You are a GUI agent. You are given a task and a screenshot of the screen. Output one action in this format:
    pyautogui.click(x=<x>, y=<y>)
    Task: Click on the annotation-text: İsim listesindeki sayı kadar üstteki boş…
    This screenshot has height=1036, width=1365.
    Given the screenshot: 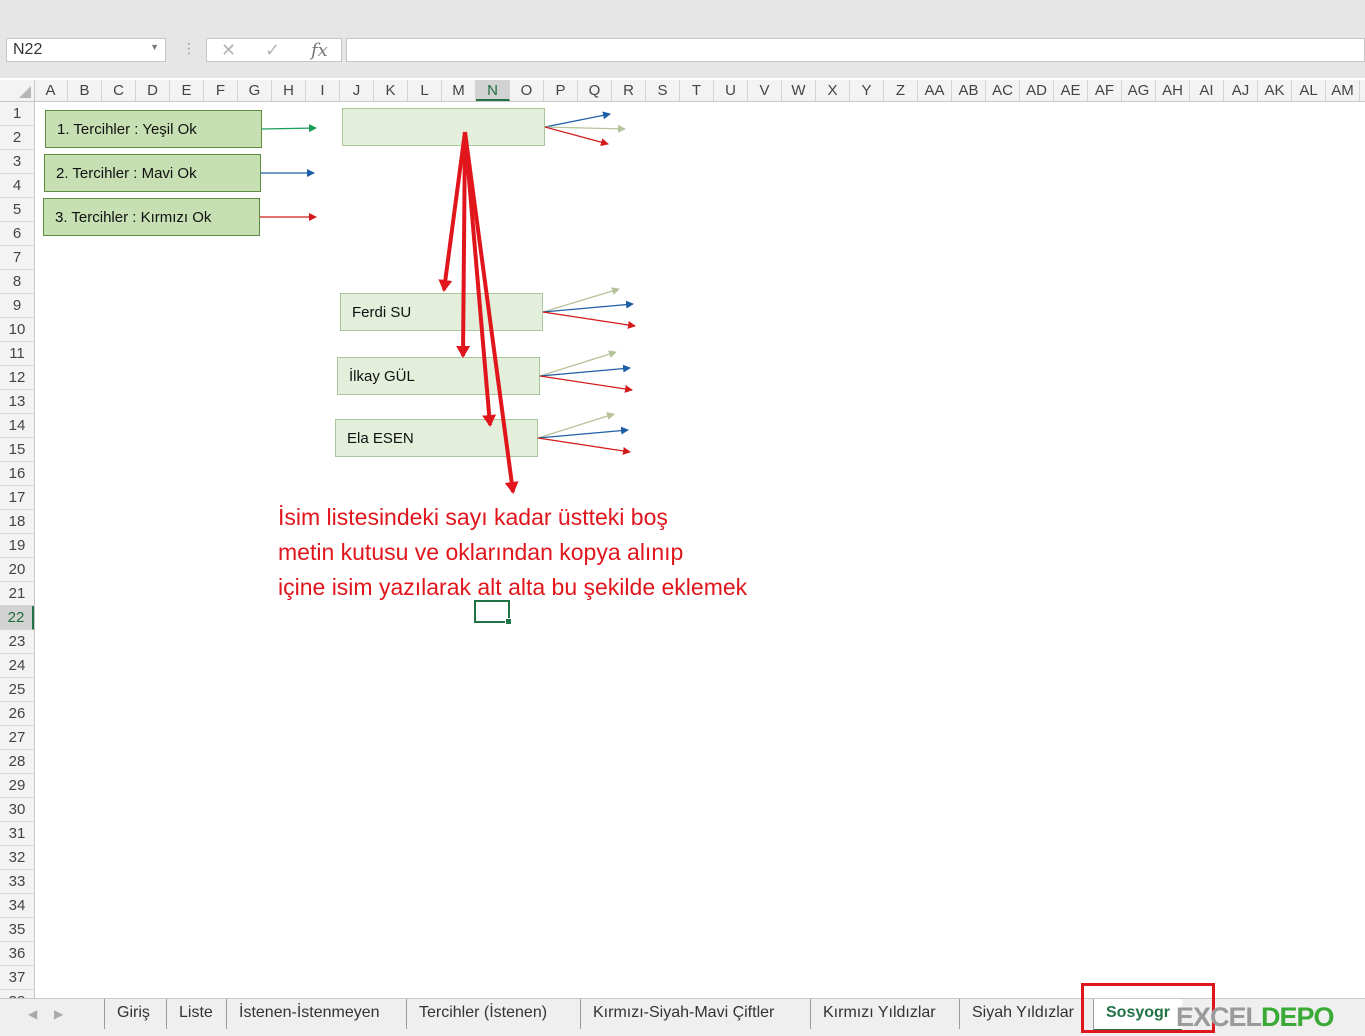 What is the action you would take?
    pyautogui.click(x=512, y=552)
    